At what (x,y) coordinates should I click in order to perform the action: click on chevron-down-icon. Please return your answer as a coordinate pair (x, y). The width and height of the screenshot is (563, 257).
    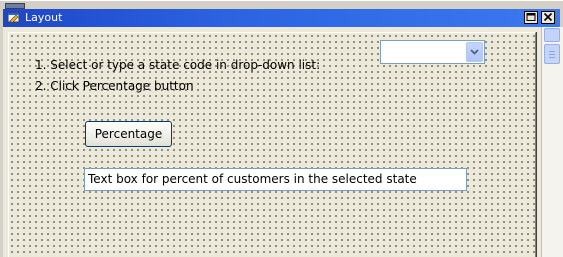
    Looking at the image, I should click on (474, 52).